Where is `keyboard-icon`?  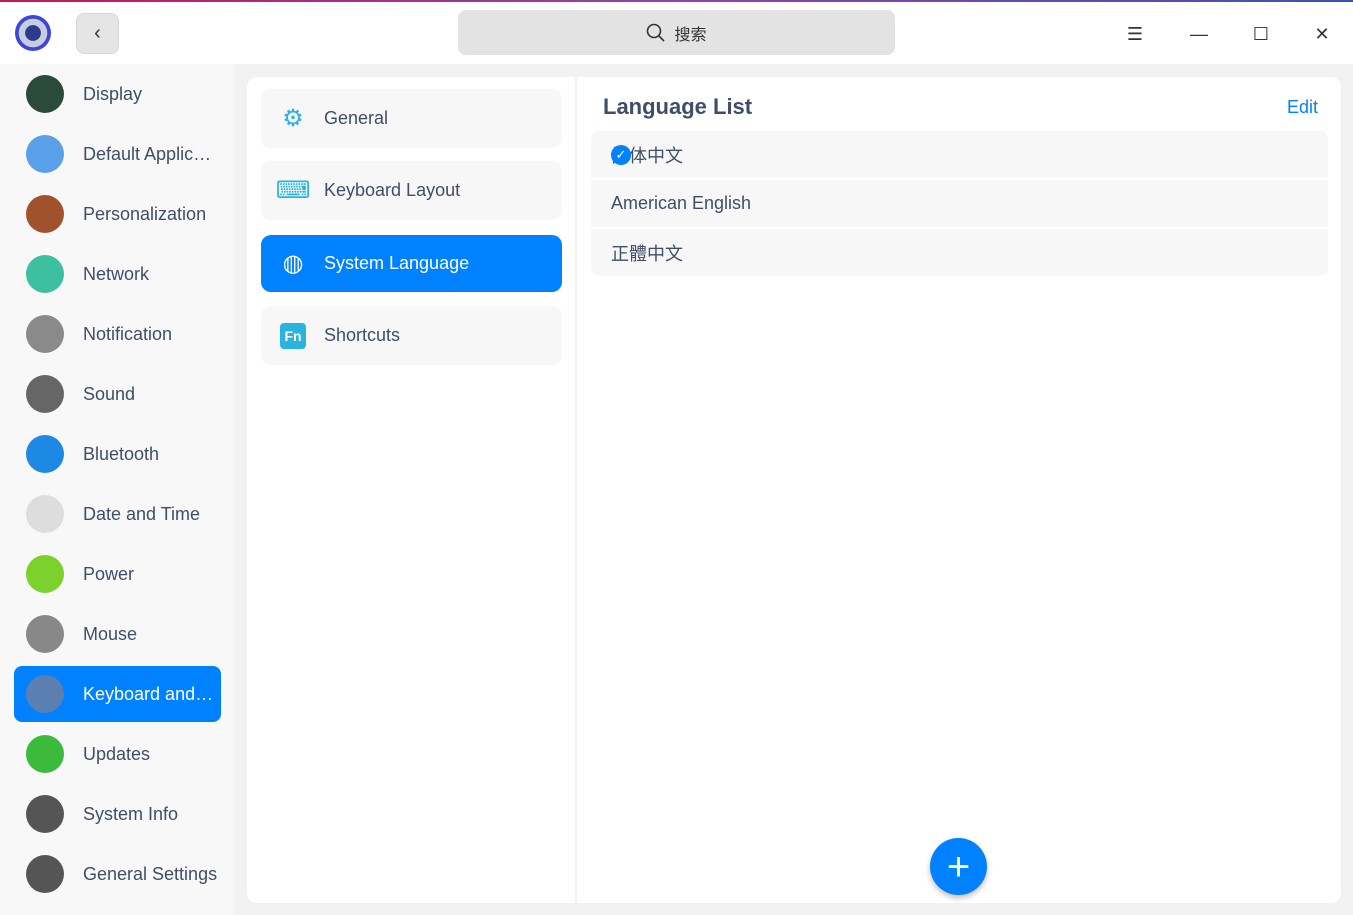
keyboard-icon is located at coordinates (45, 694).